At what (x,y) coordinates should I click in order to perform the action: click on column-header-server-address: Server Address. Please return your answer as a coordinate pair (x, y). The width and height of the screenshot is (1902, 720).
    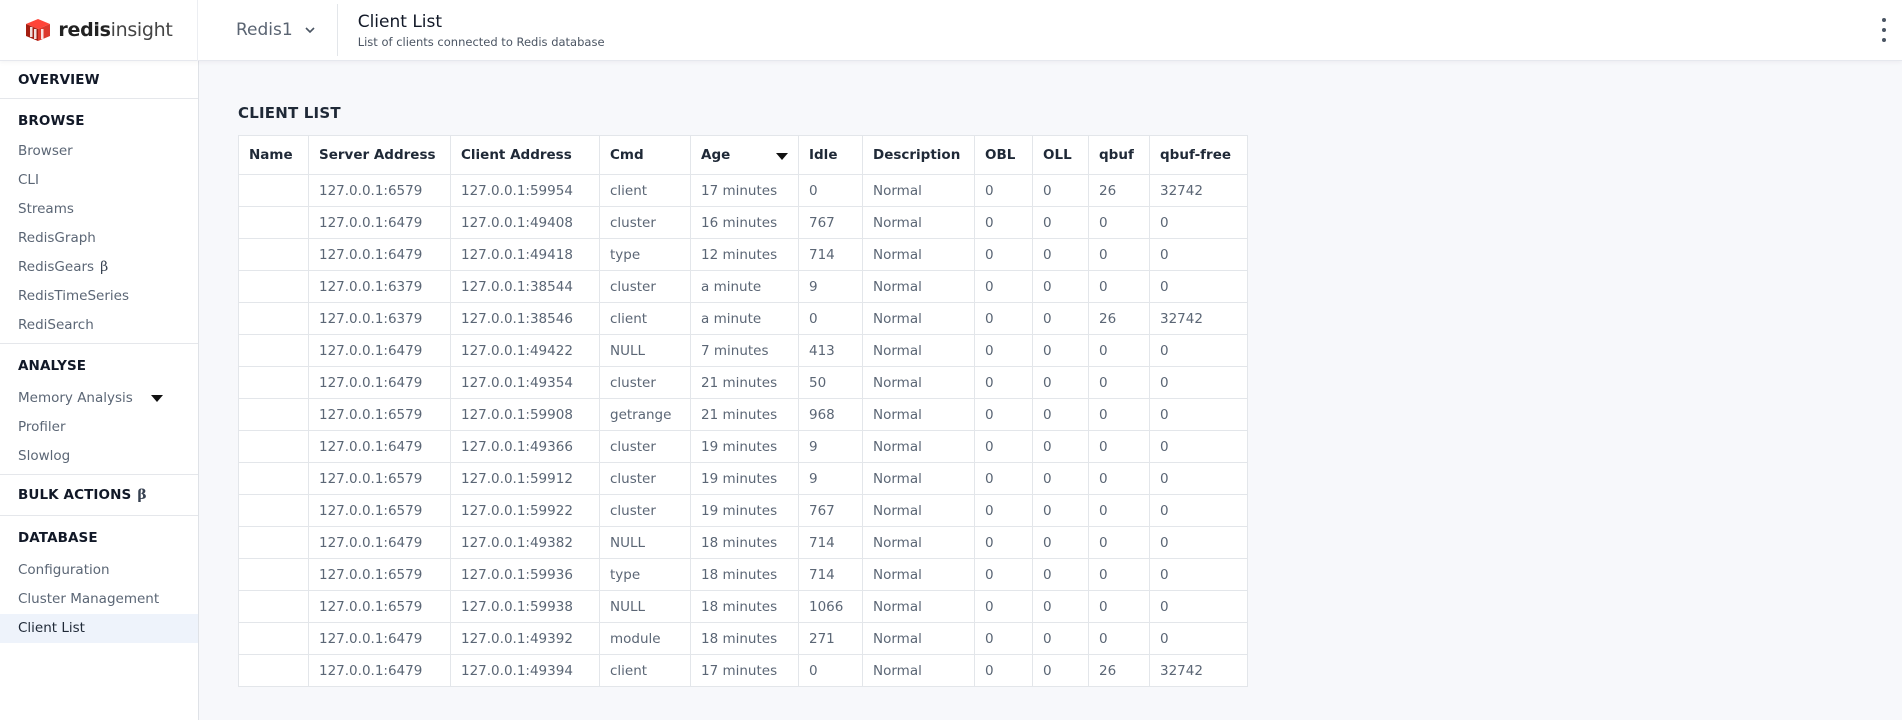
    Looking at the image, I should click on (379, 155).